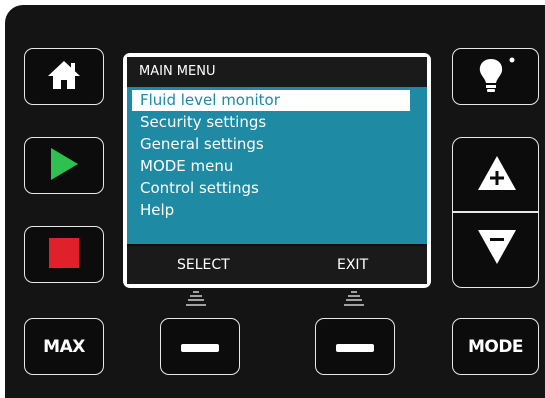  I want to click on menu-item-control-settings: Control settings, so click(271, 188).